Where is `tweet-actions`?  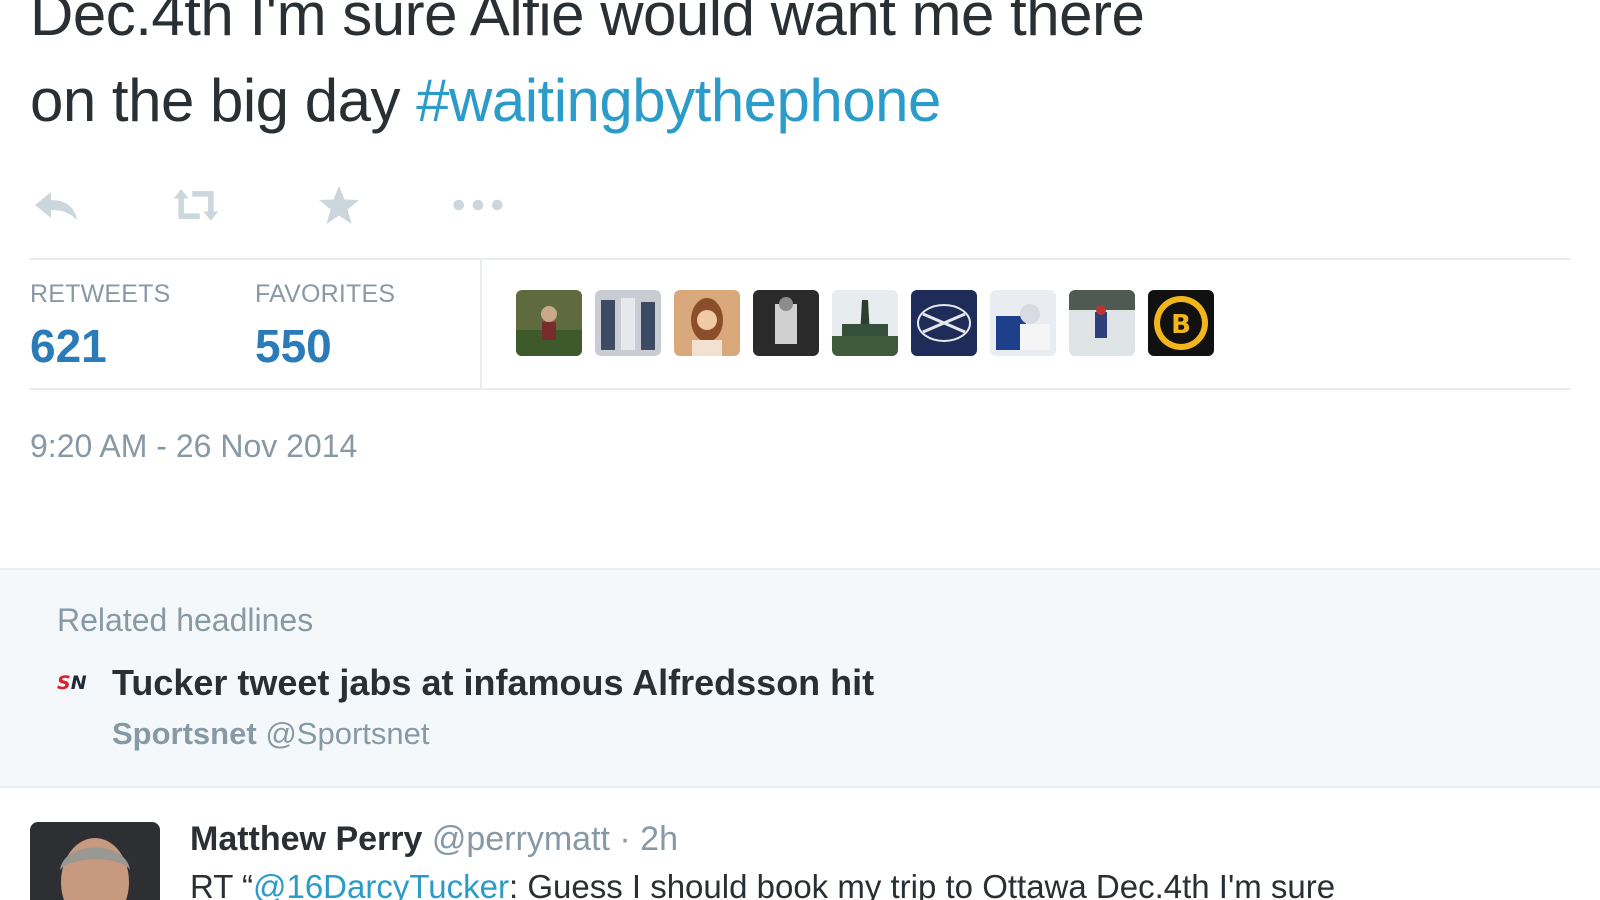
tweet-actions is located at coordinates (330, 205).